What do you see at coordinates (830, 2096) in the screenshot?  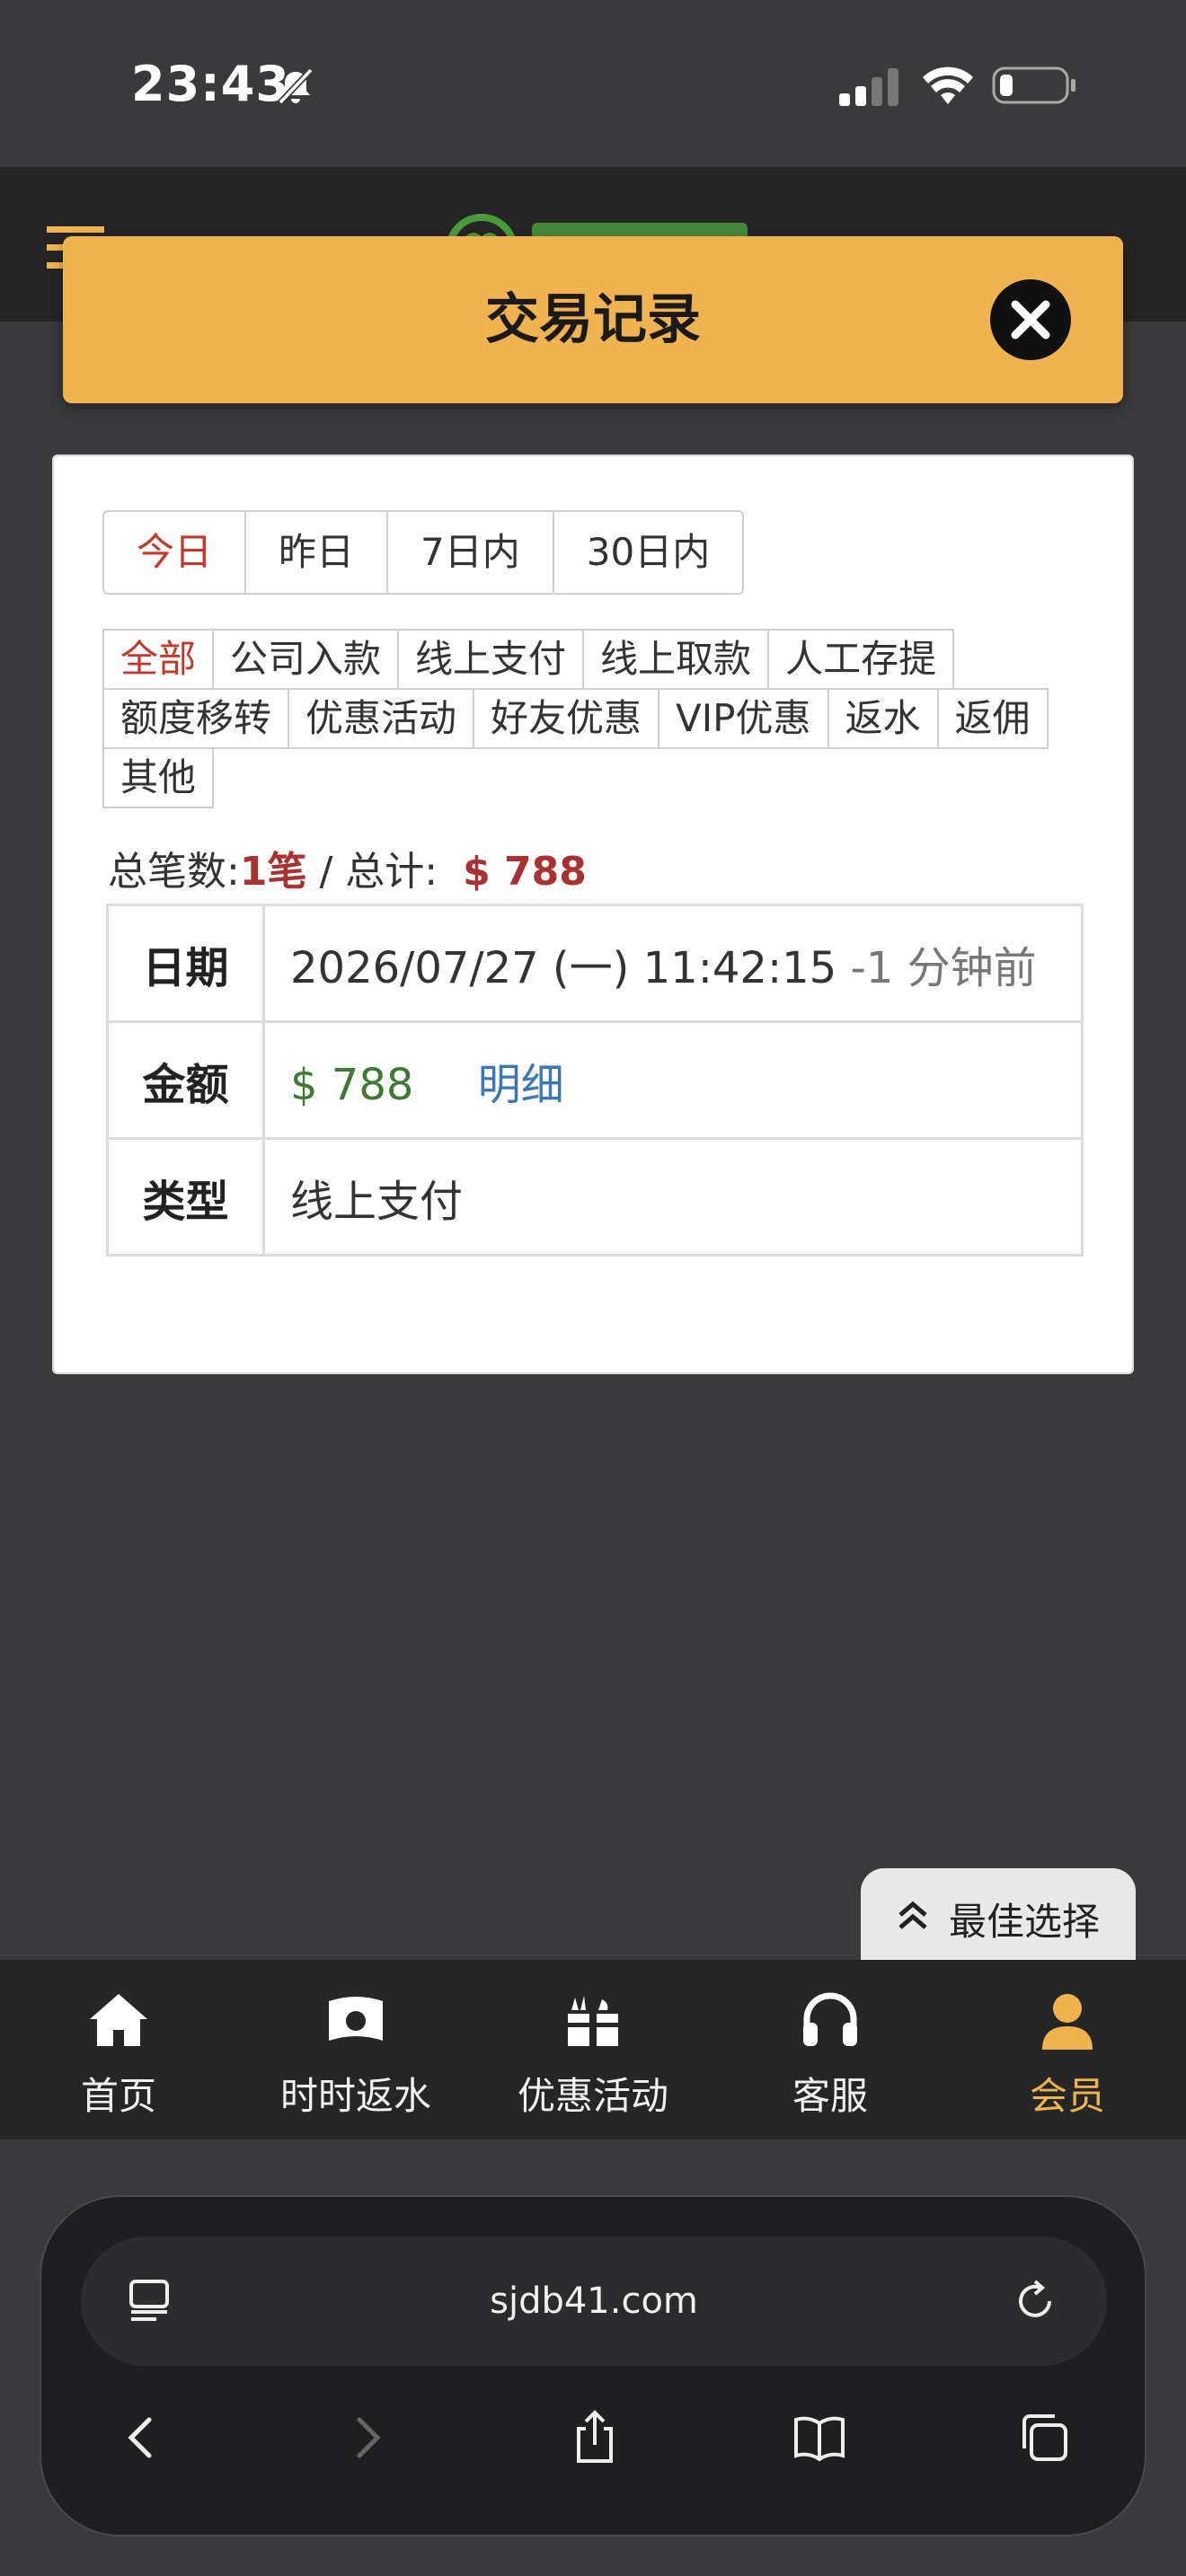 I see `nav-support-label: 客服` at bounding box center [830, 2096].